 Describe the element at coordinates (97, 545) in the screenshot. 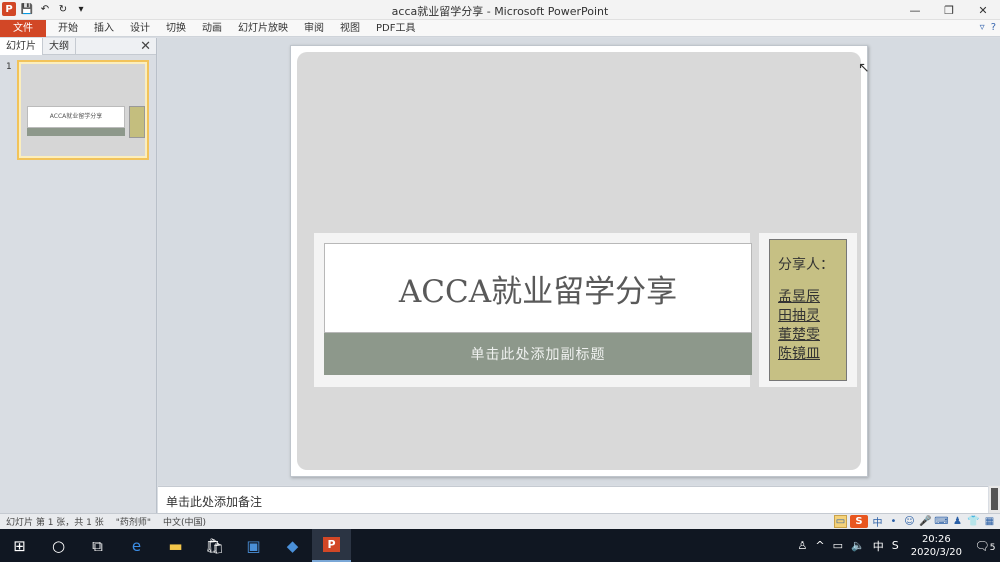

I see `task-view-icon: ⧉` at that location.